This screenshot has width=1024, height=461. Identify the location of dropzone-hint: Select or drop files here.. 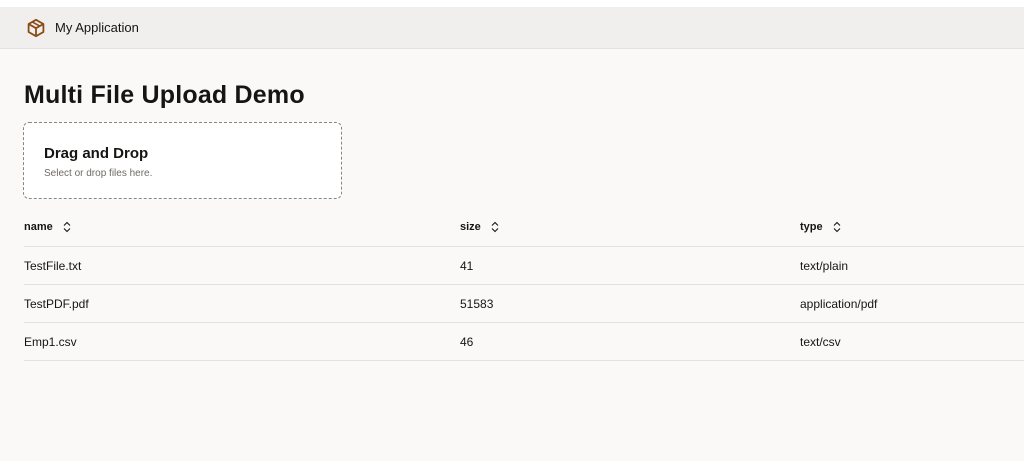
(98, 173).